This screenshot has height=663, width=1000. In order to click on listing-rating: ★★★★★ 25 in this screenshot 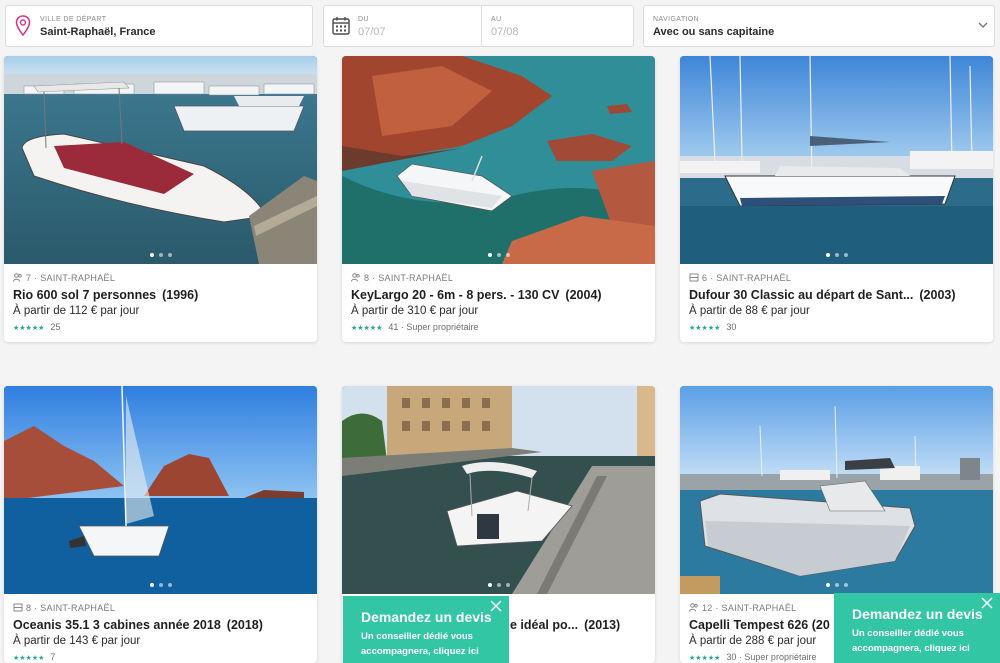, I will do `click(37, 327)`.